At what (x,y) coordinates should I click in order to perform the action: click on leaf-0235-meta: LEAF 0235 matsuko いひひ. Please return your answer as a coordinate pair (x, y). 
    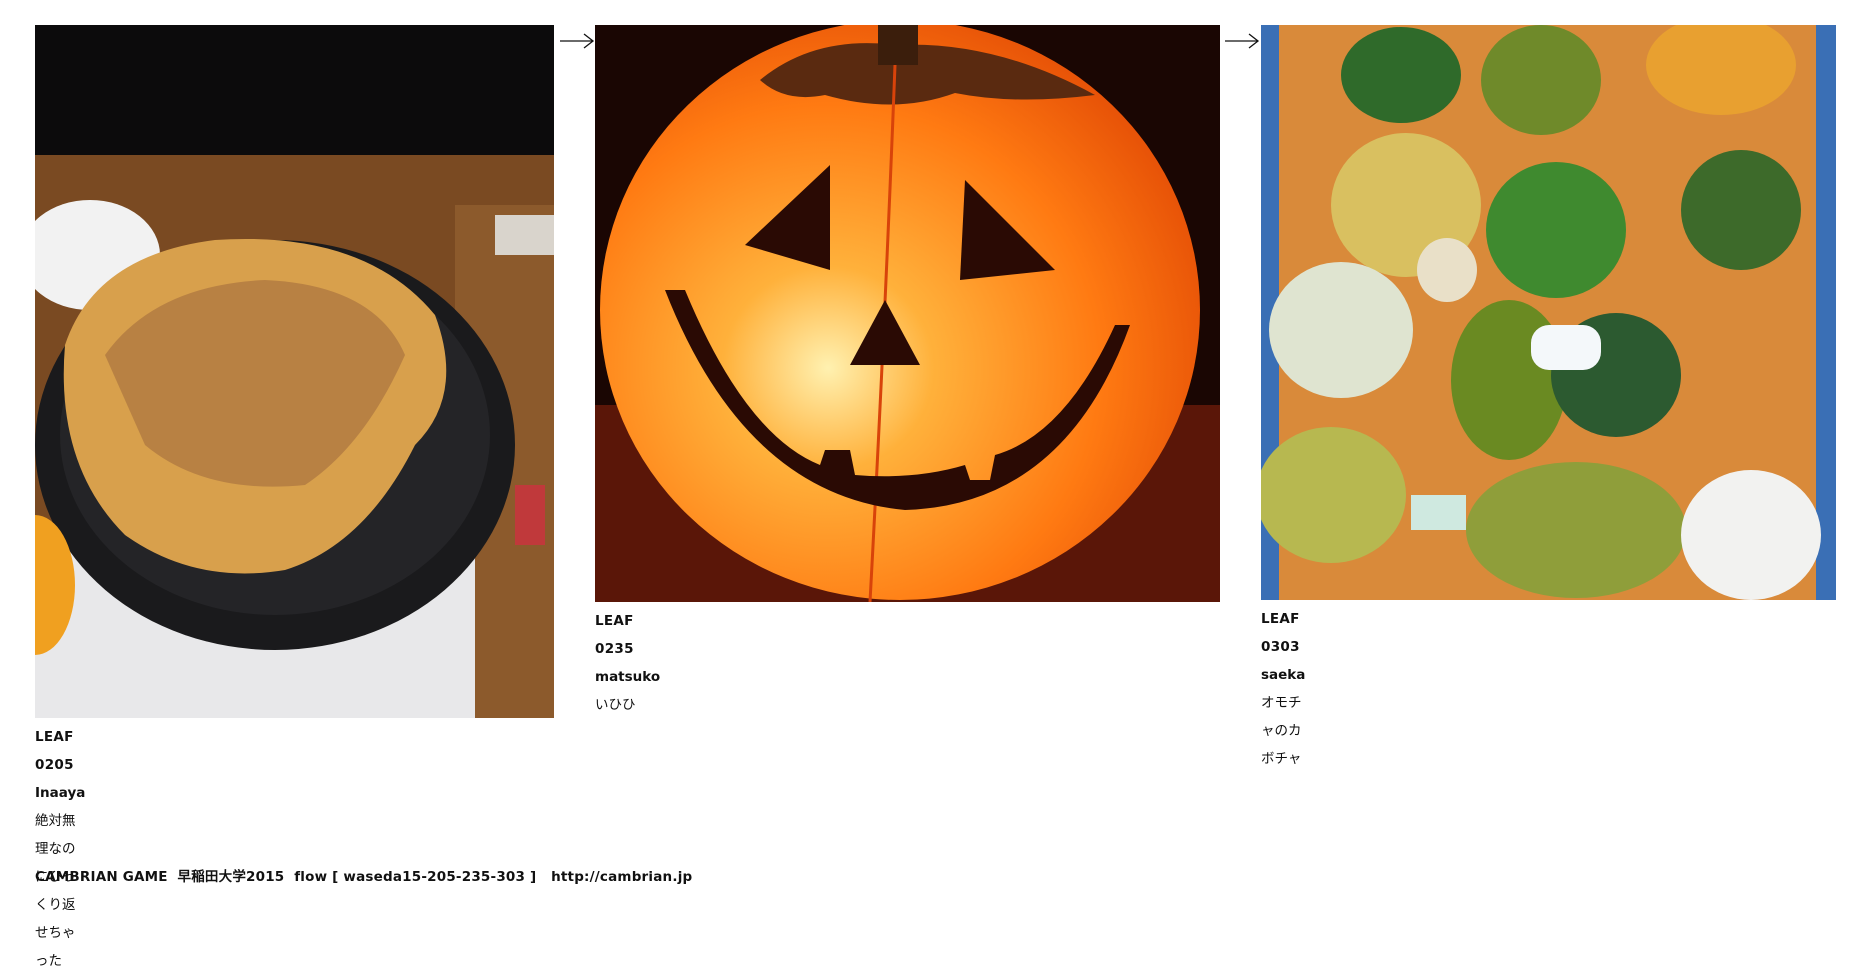
    Looking at the image, I should click on (627, 663).